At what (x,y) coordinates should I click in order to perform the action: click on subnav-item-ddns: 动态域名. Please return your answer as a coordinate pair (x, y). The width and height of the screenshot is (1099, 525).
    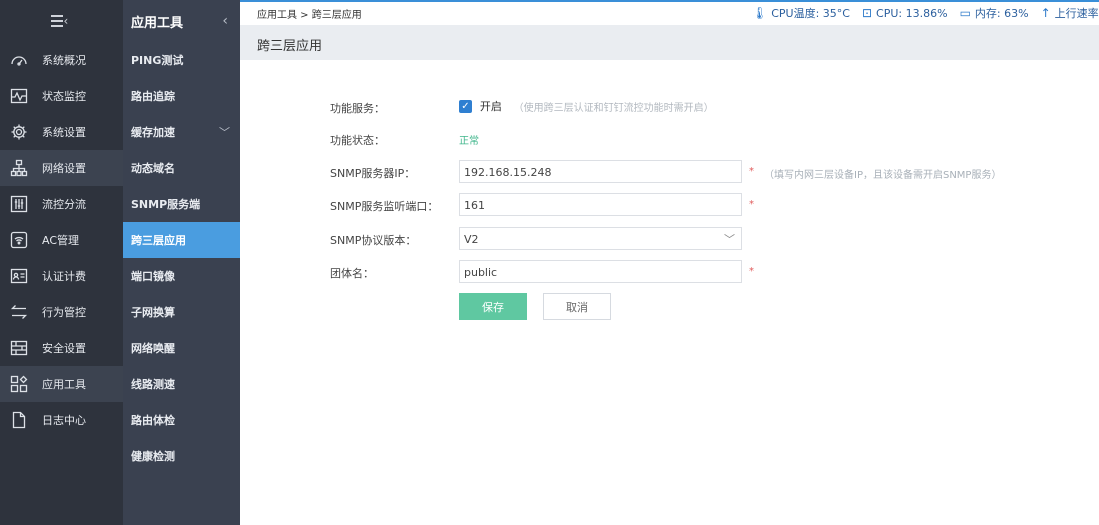
    Looking at the image, I should click on (181, 168).